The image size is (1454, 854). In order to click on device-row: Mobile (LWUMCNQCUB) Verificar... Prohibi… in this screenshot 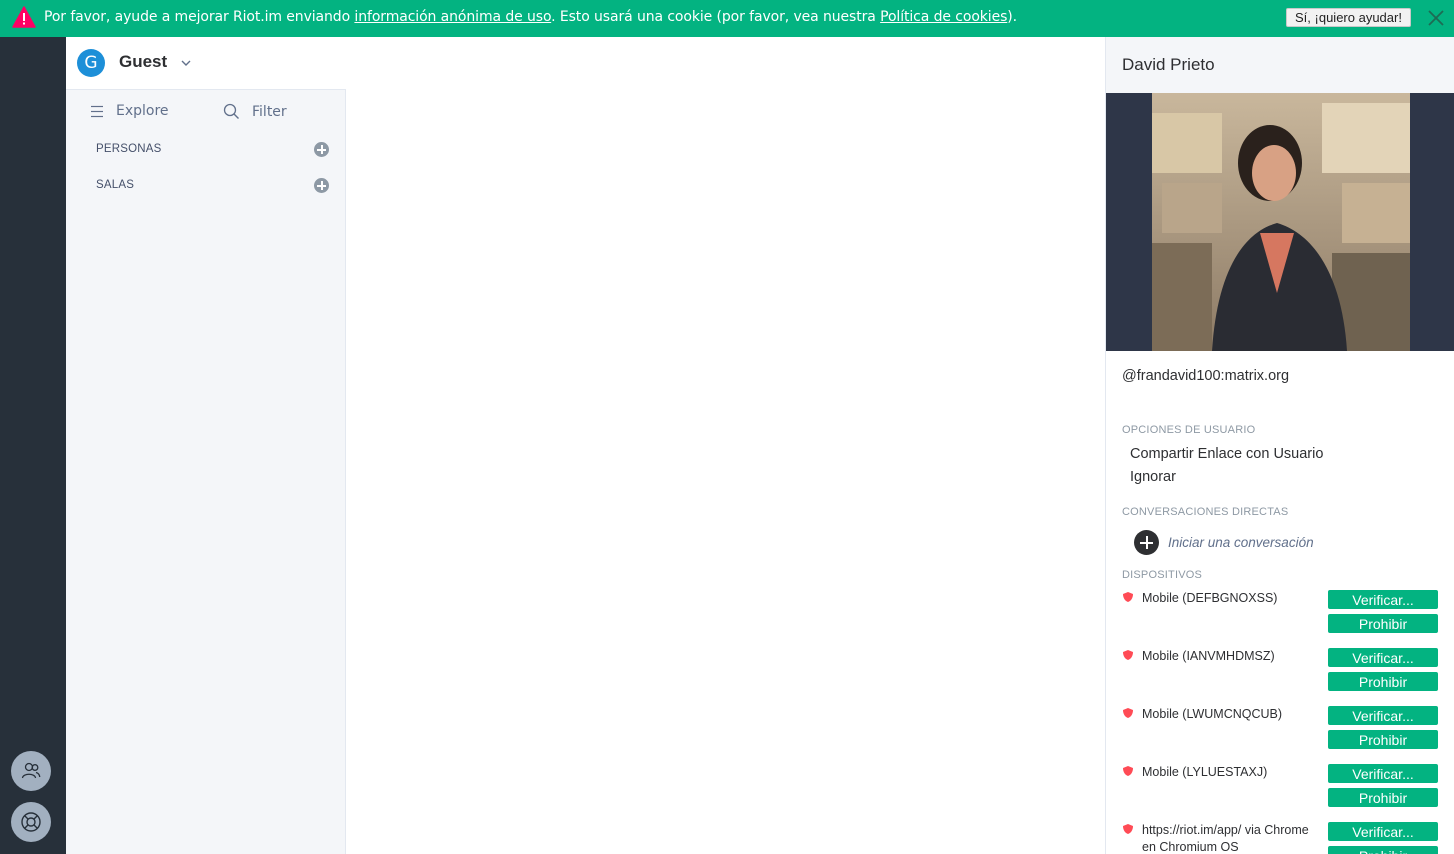, I will do `click(1282, 734)`.